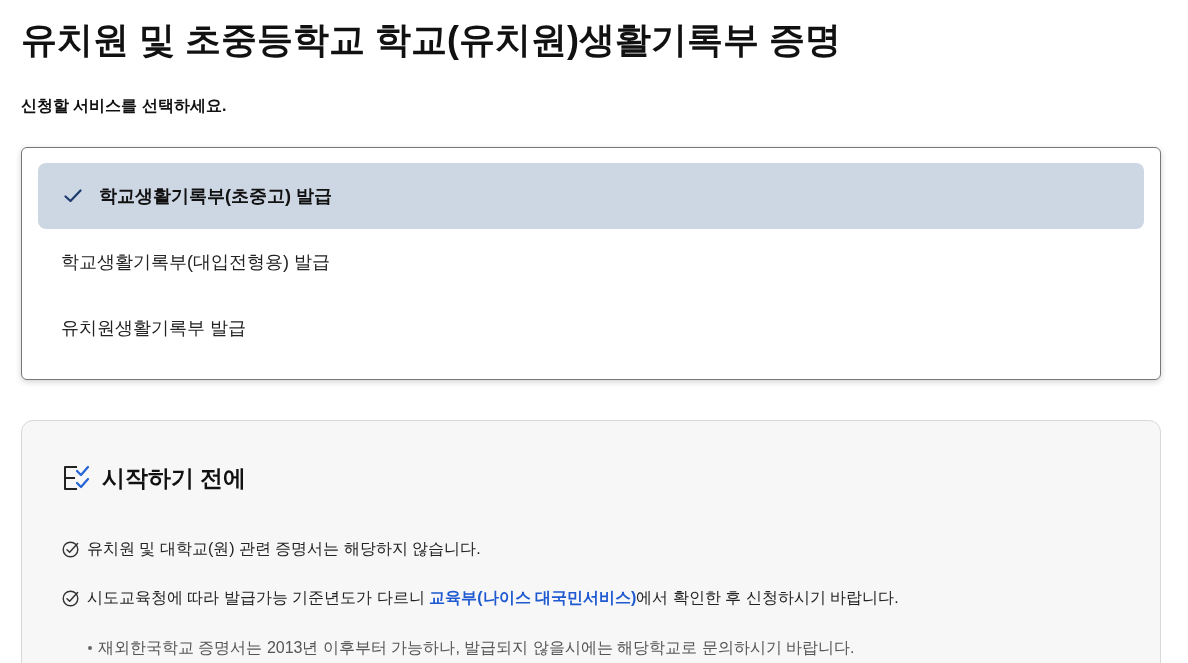 This screenshot has height=663, width=1188. Describe the element at coordinates (284, 549) in the screenshot. I see `notice-text: 유치원 및 대학교(원) 관련 증명서는 해당하지 않습니다.` at that location.